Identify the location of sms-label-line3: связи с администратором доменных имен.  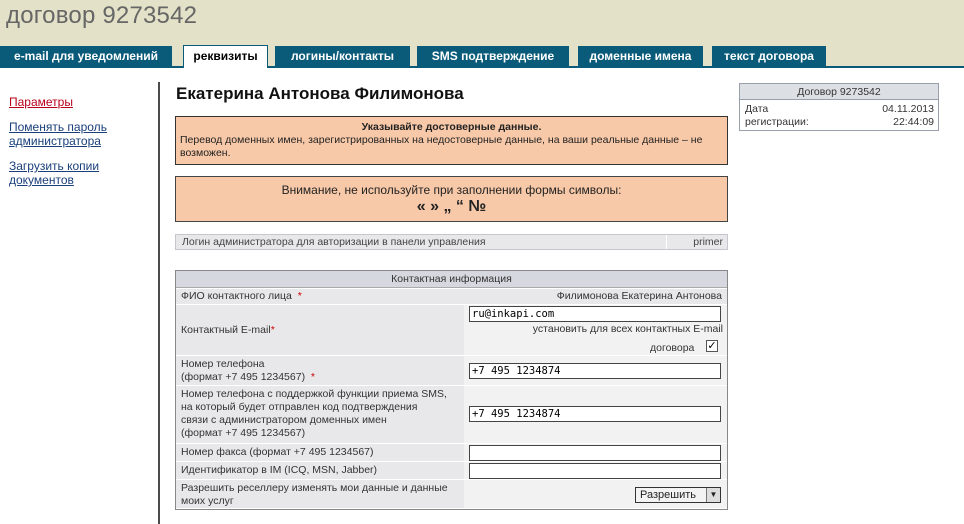
(284, 420).